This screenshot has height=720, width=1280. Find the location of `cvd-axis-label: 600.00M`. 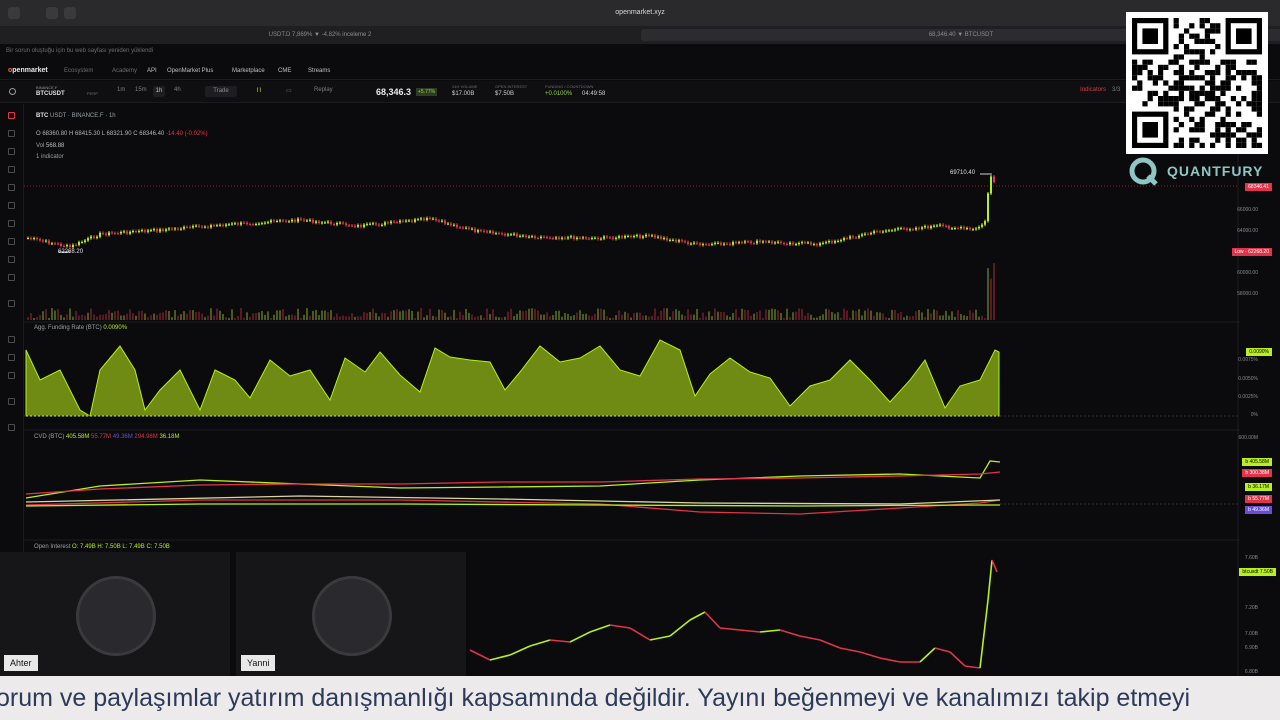

cvd-axis-label: 600.00M is located at coordinates (1248, 438).